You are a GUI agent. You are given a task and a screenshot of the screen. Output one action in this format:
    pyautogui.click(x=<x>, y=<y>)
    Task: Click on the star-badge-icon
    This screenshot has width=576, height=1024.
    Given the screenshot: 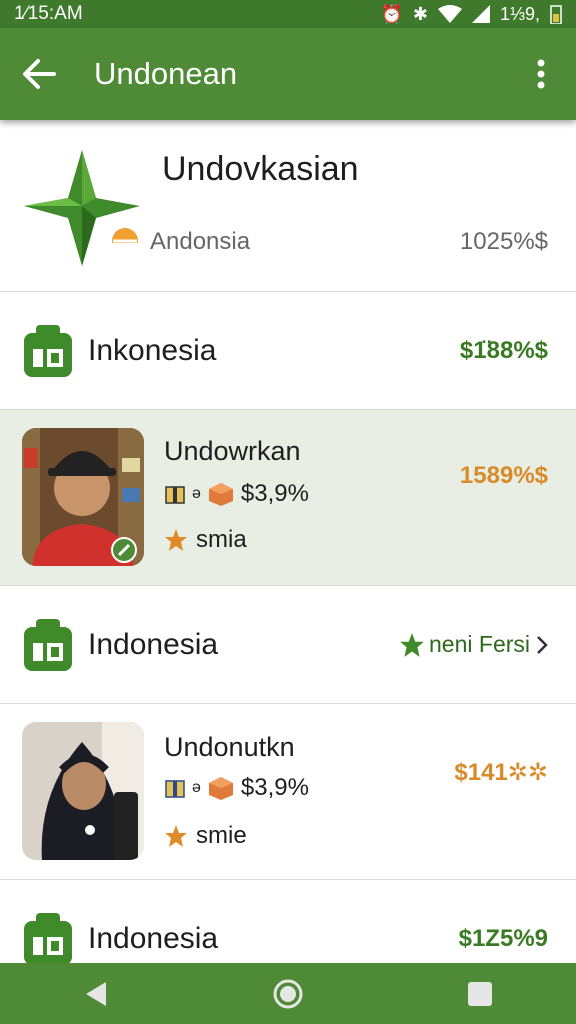 What is the action you would take?
    pyautogui.click(x=412, y=644)
    